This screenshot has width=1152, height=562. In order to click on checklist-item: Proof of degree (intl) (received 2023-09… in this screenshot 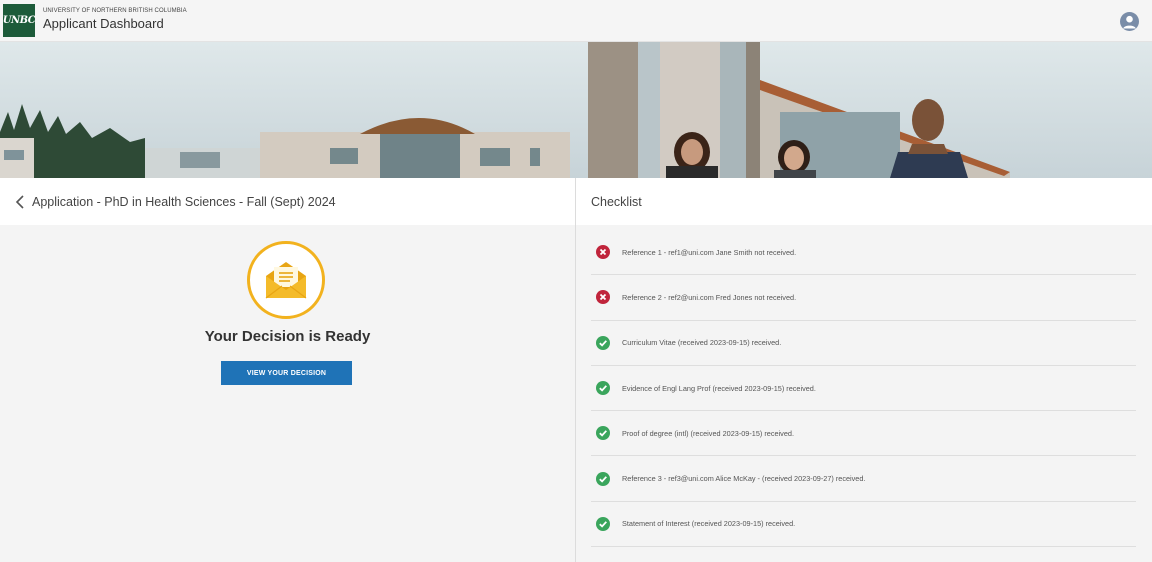, I will do `click(863, 434)`.